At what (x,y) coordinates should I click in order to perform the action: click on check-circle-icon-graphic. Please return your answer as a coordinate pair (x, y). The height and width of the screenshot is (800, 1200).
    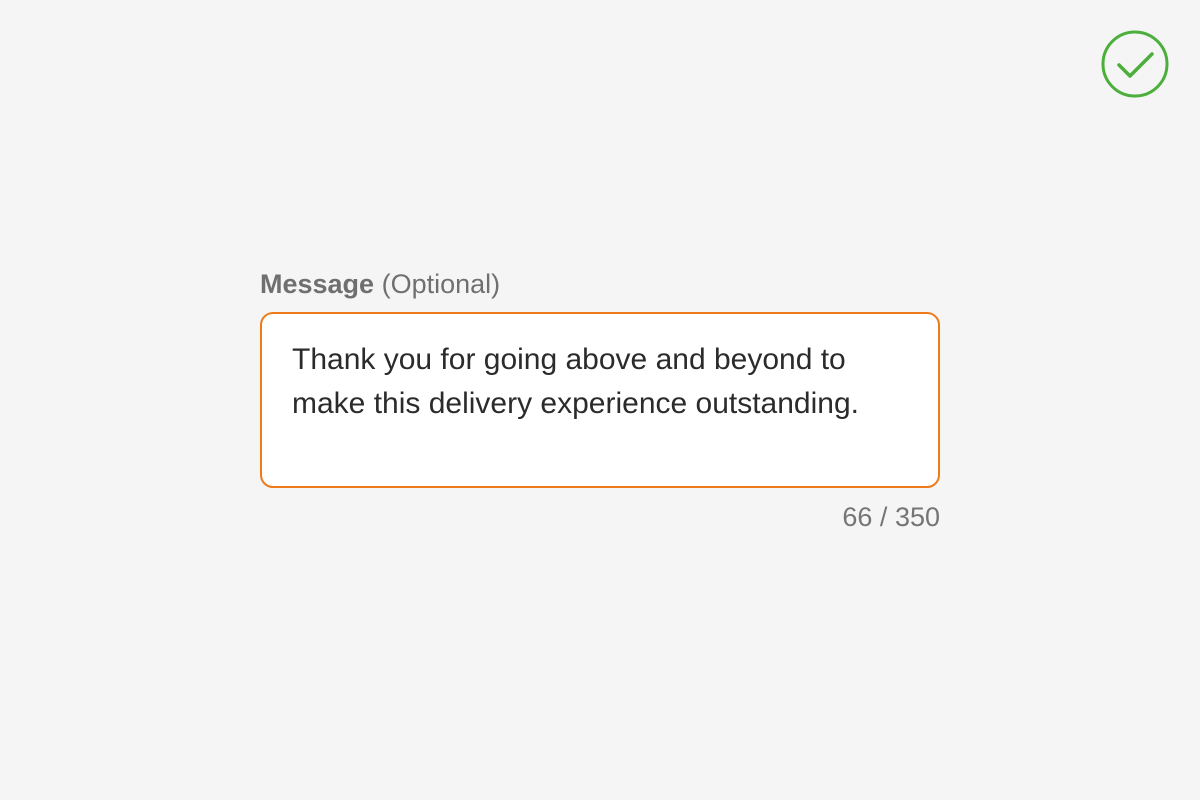
    Looking at the image, I should click on (1135, 64).